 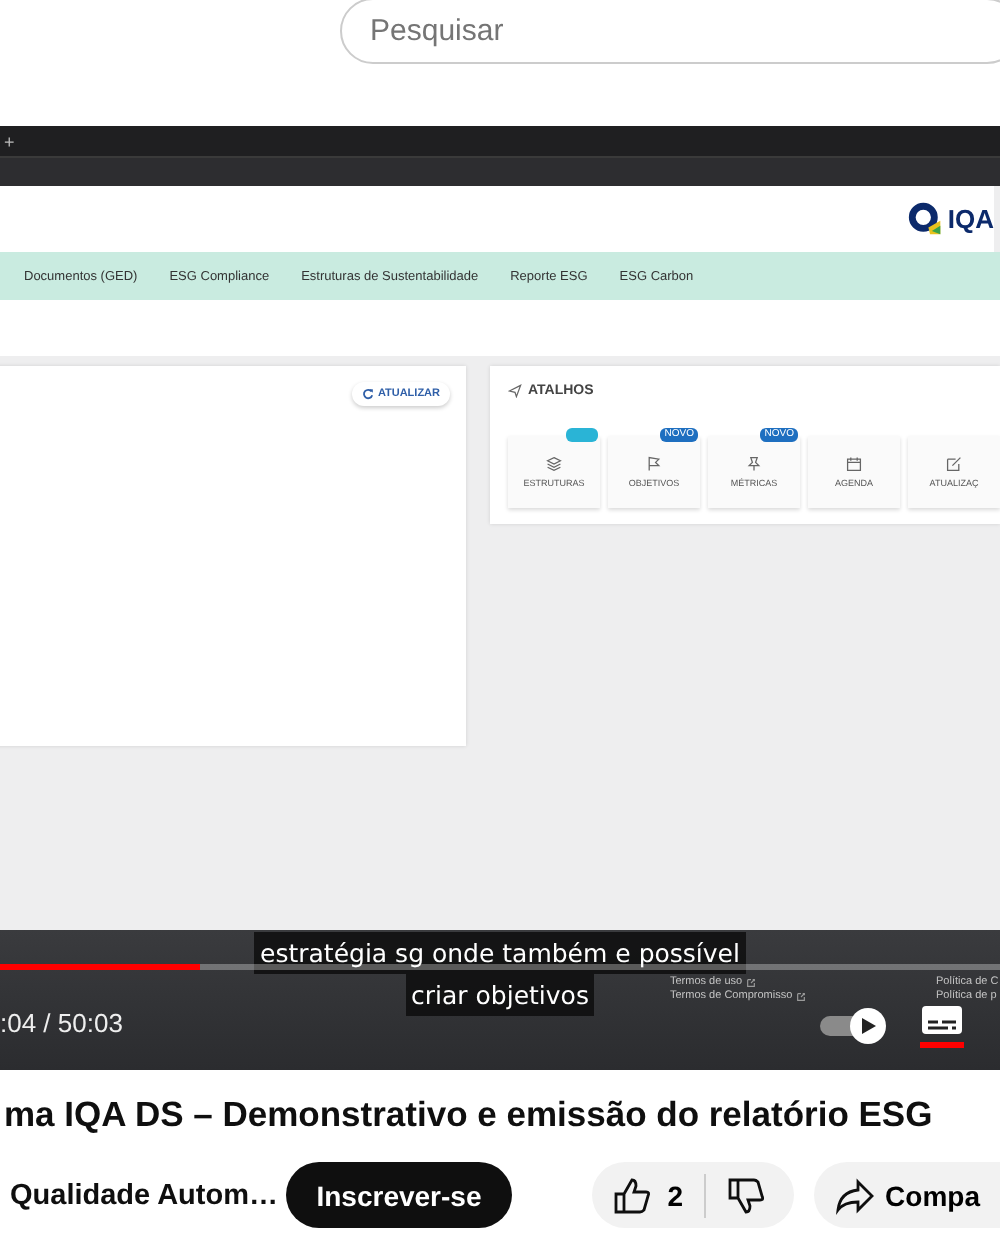 I want to click on flag-icon, so click(x=654, y=464).